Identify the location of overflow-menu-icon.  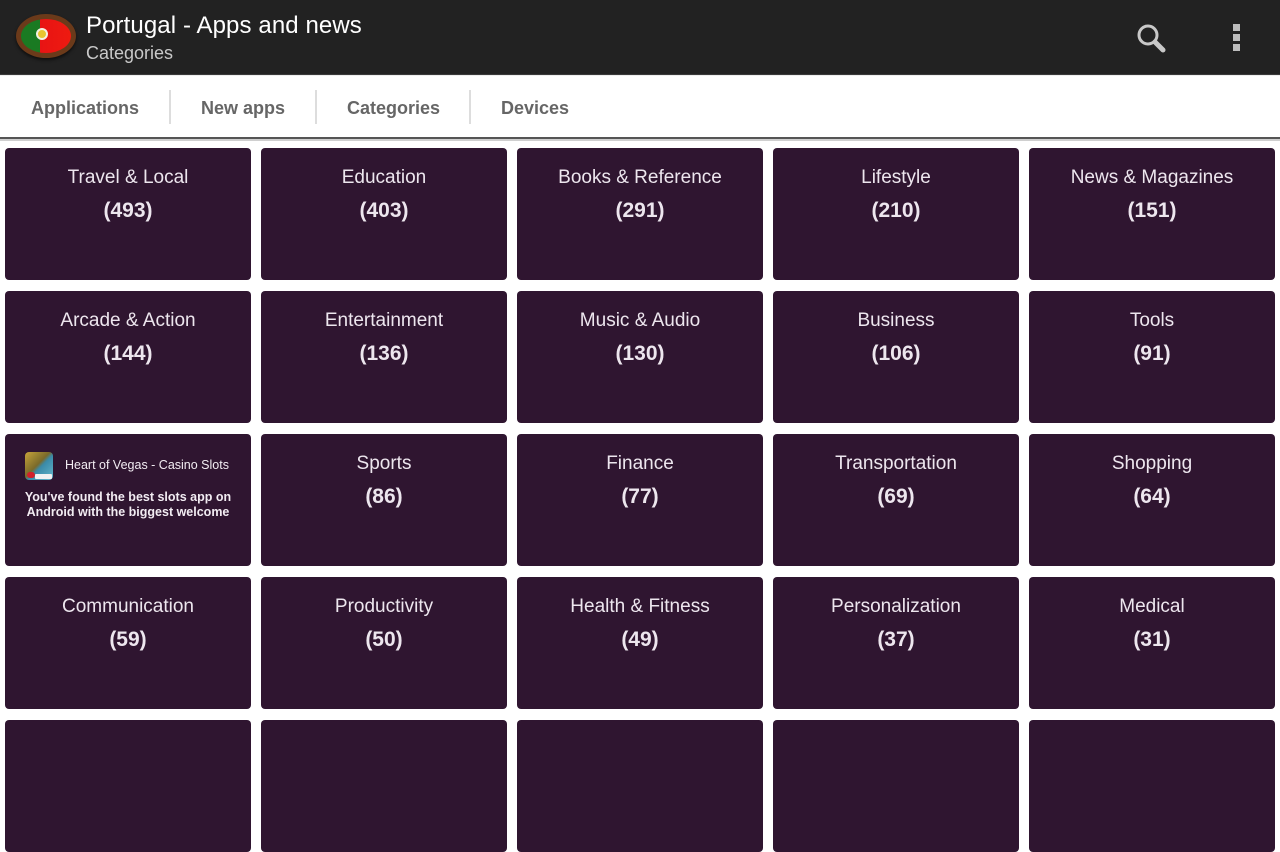
(1236, 37).